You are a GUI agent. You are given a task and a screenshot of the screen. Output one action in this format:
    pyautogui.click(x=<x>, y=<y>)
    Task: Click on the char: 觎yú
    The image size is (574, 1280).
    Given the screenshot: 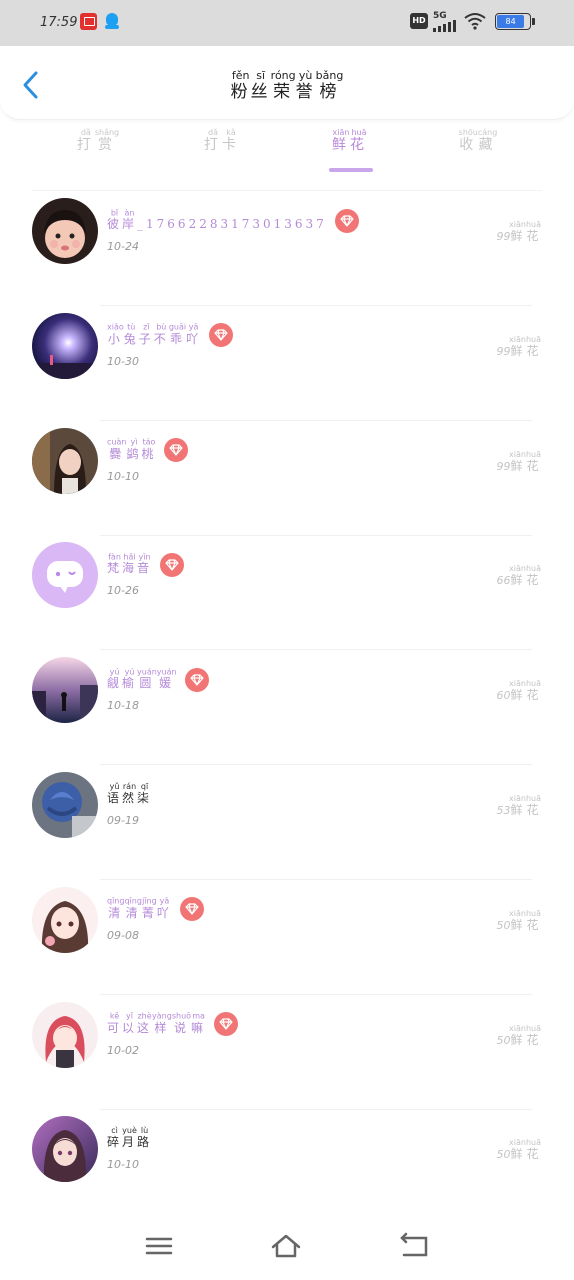 What is the action you would take?
    pyautogui.click(x=114, y=679)
    